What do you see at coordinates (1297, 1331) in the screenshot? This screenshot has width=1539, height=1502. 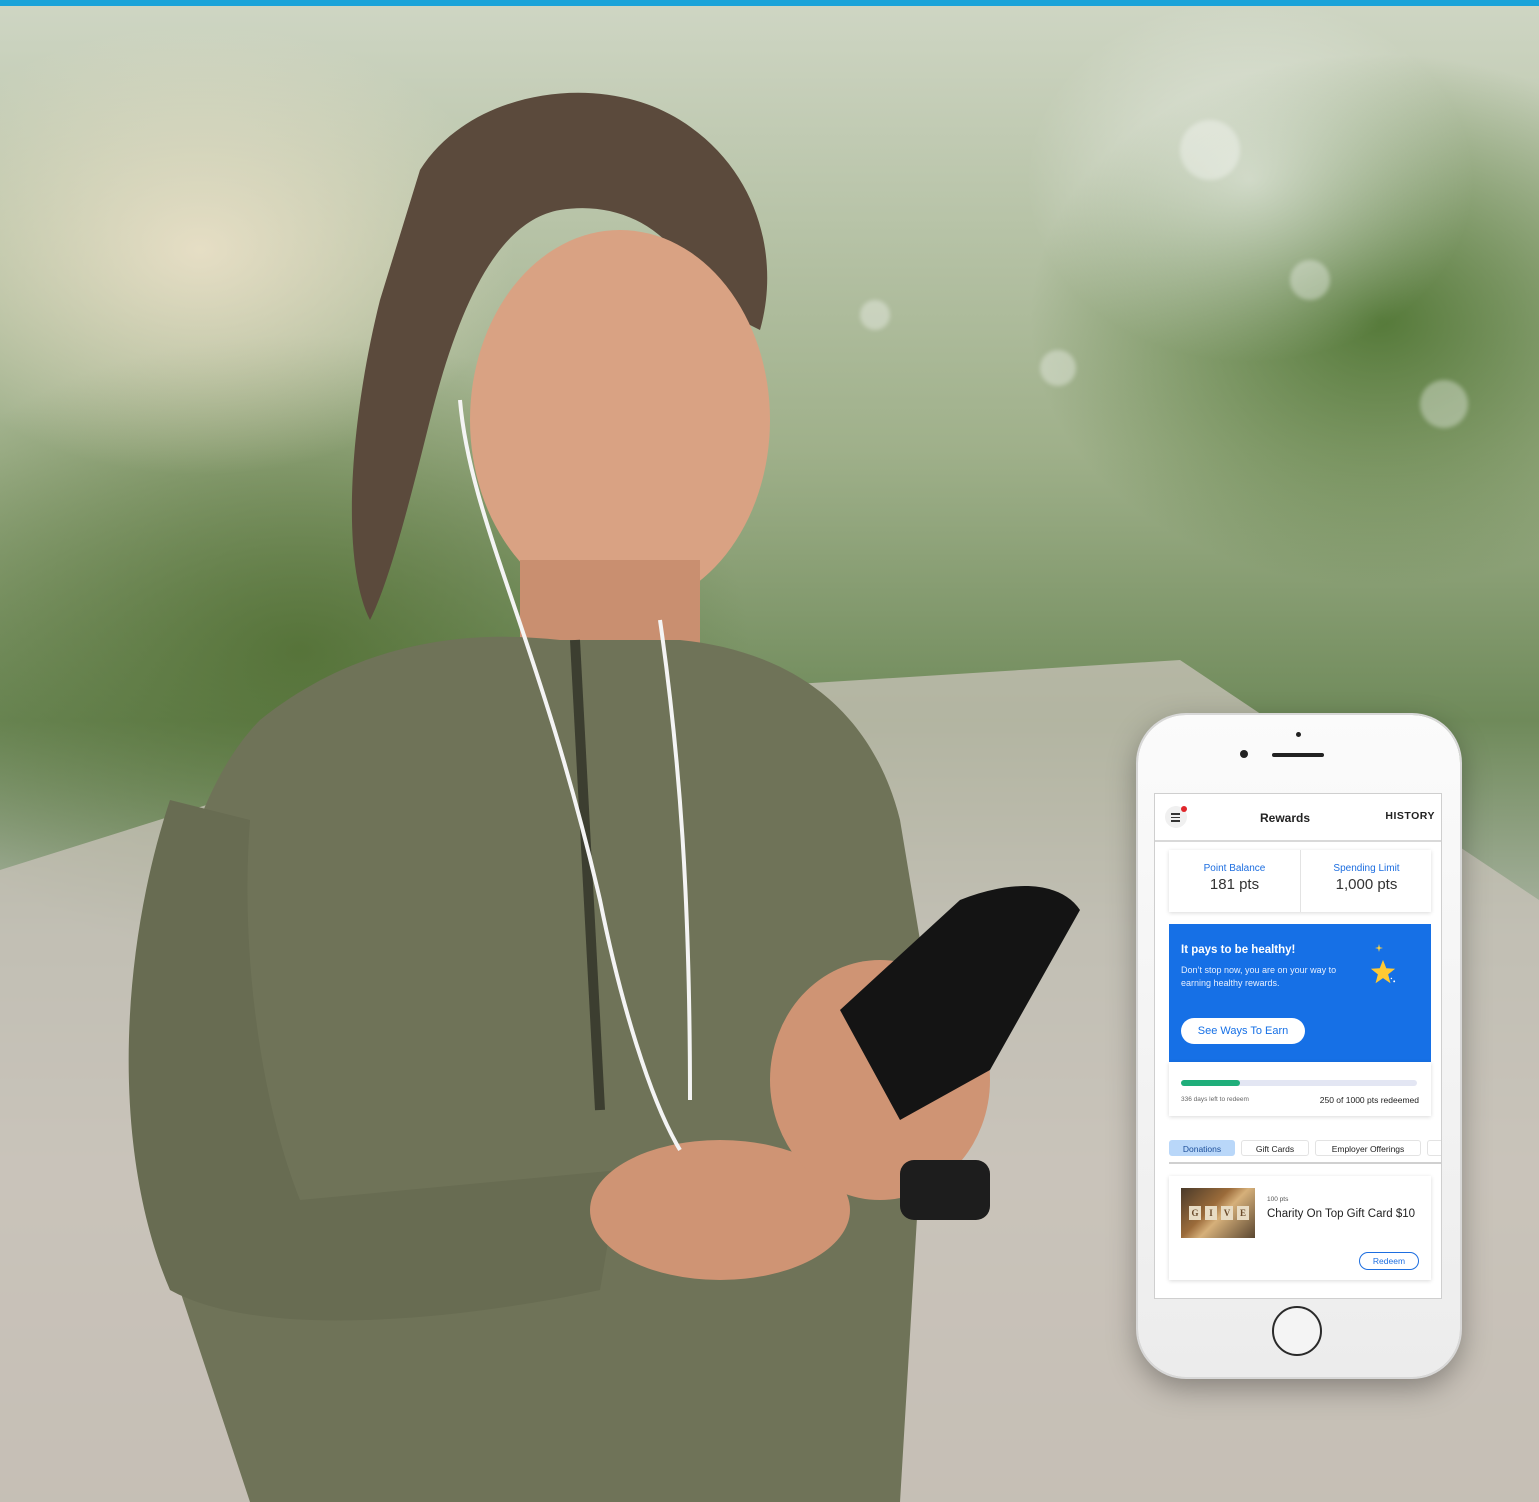 I see `home-button` at bounding box center [1297, 1331].